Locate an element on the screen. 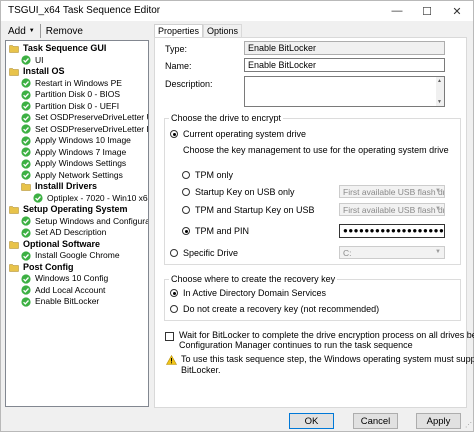  tree-item-label: Optiplex - 7020 - Win10 x64 is located at coordinates (98, 197).